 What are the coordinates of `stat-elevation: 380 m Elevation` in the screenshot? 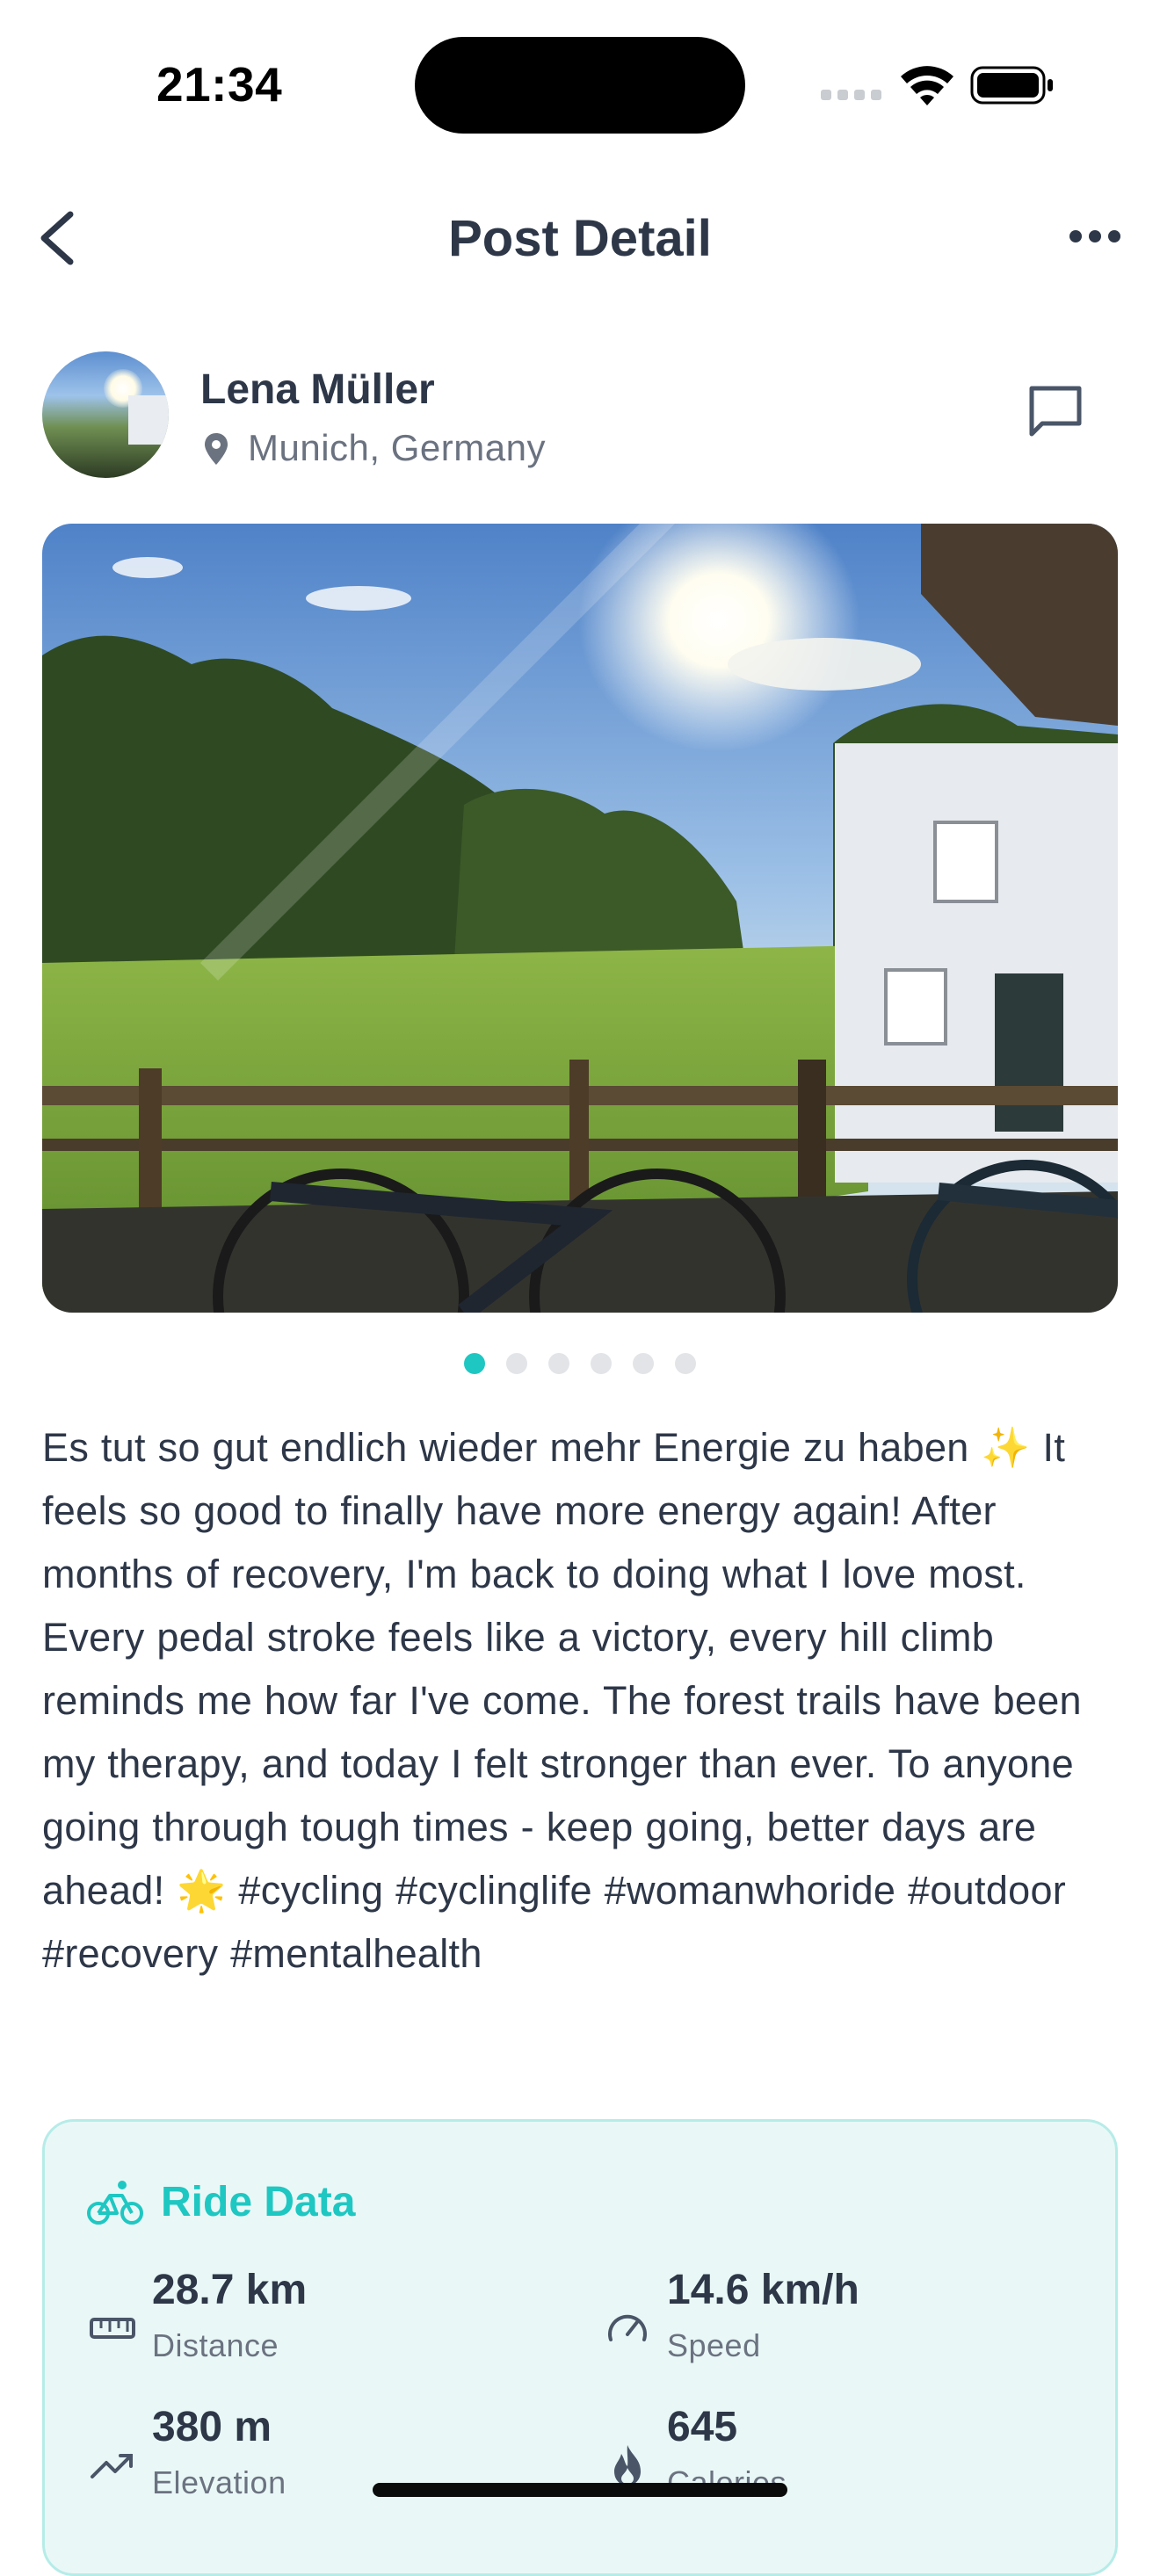 It's located at (308, 2460).